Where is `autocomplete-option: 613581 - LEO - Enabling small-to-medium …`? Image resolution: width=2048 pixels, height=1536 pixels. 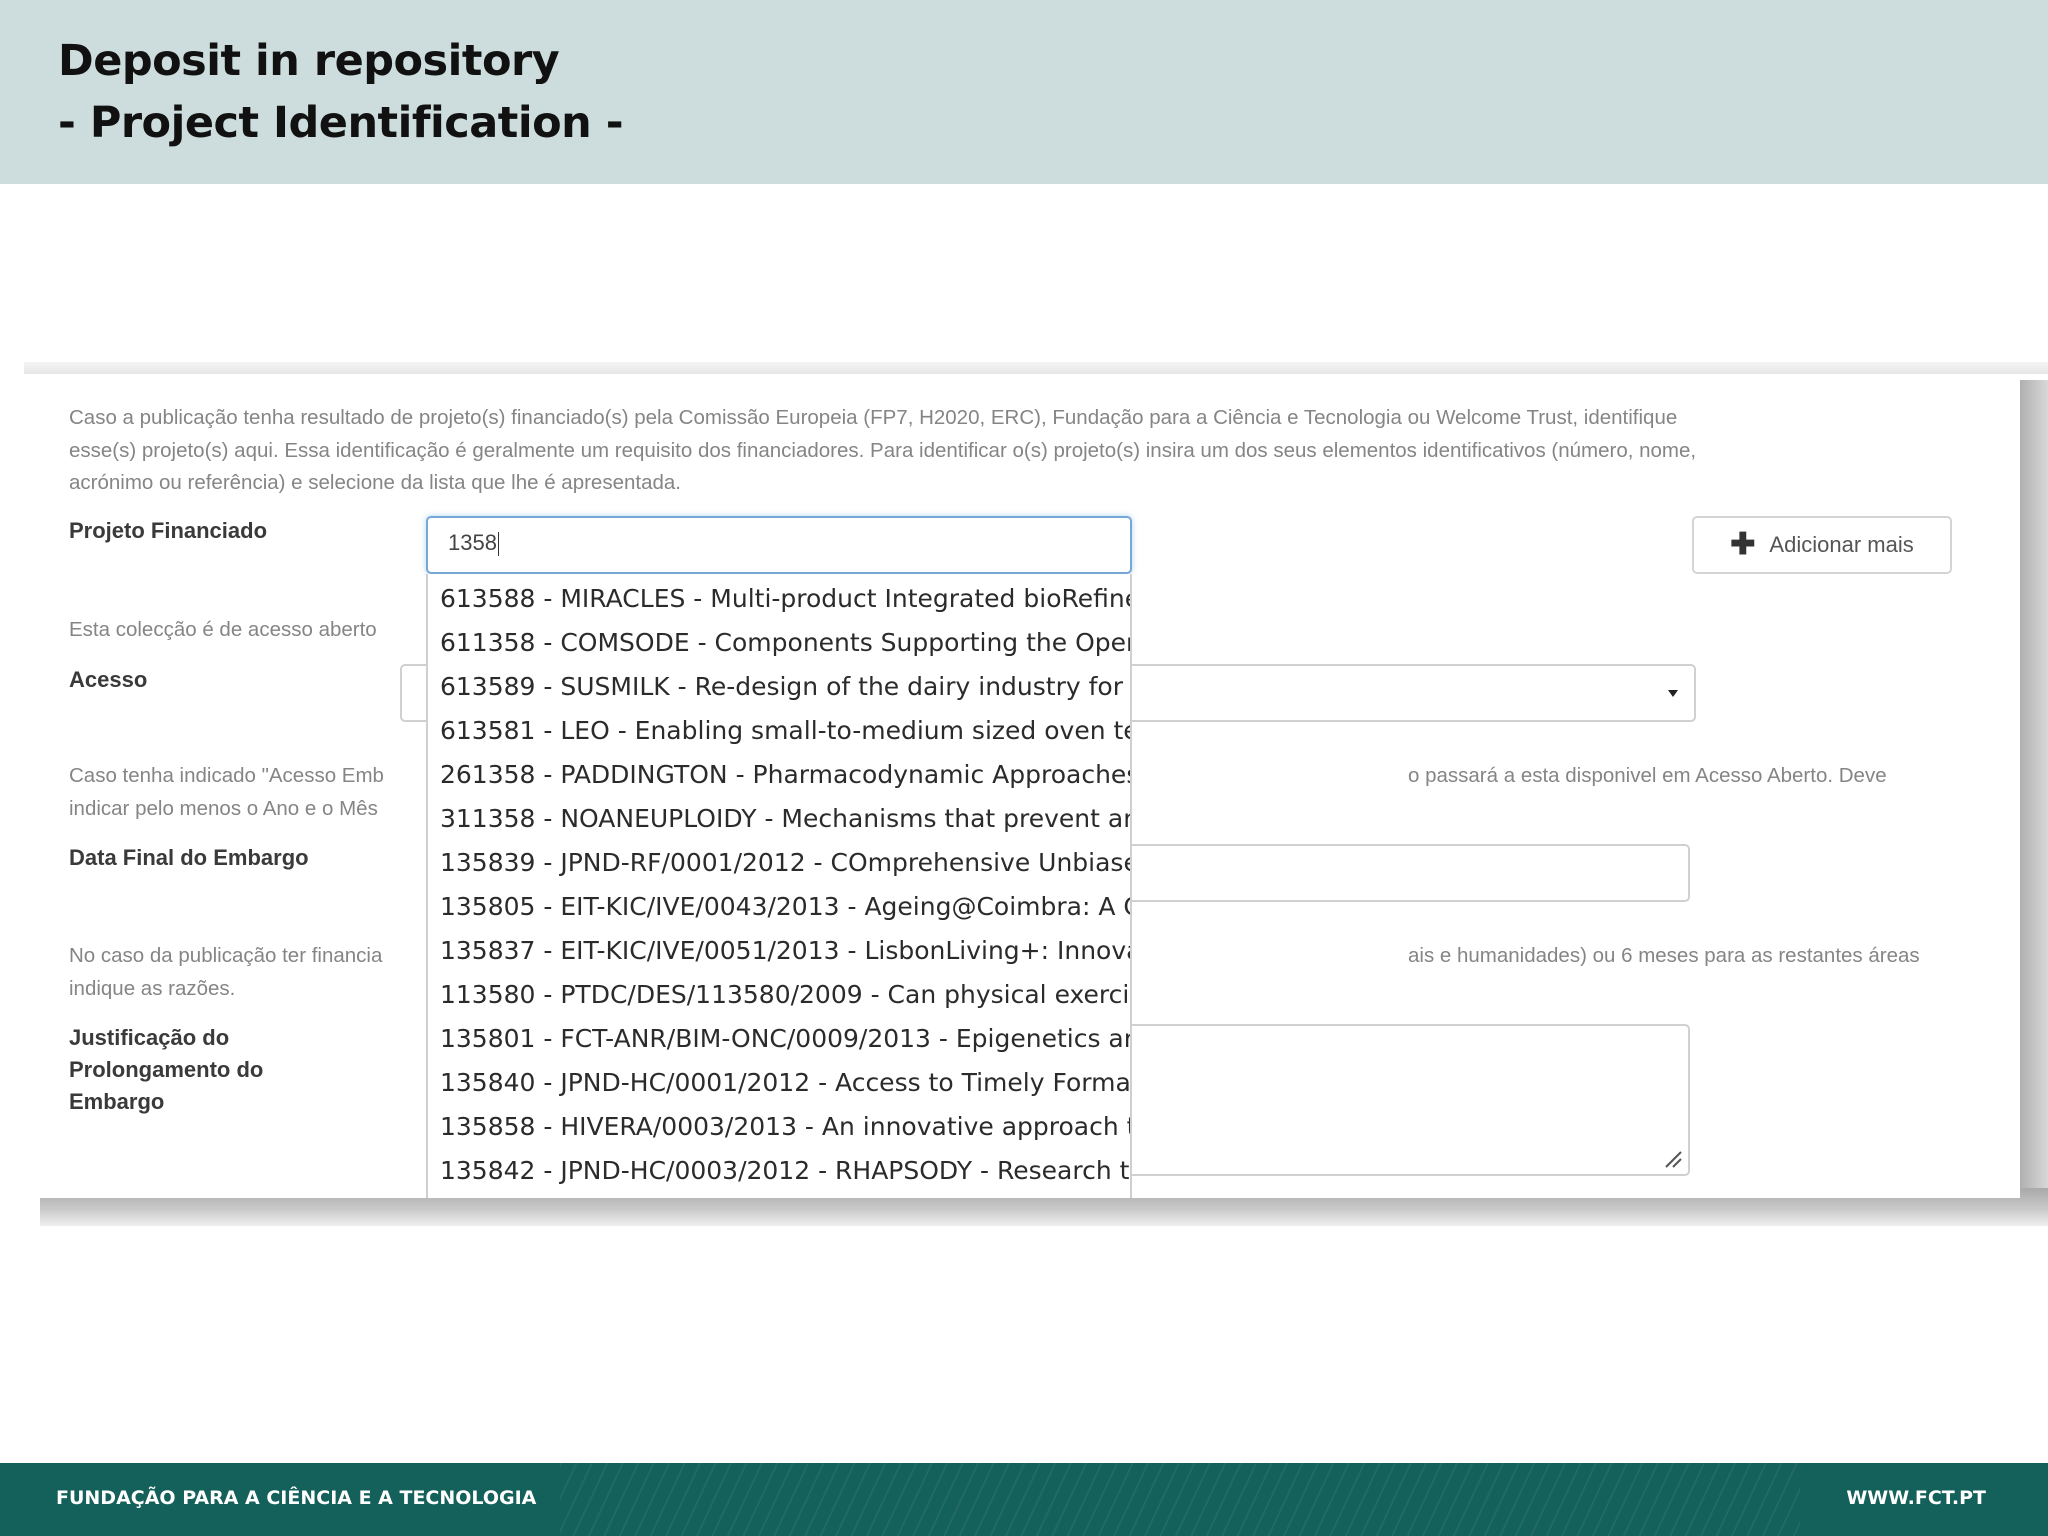
autocomplete-option: 613581 - LEO - Enabling small-to-medium … is located at coordinates (785, 730).